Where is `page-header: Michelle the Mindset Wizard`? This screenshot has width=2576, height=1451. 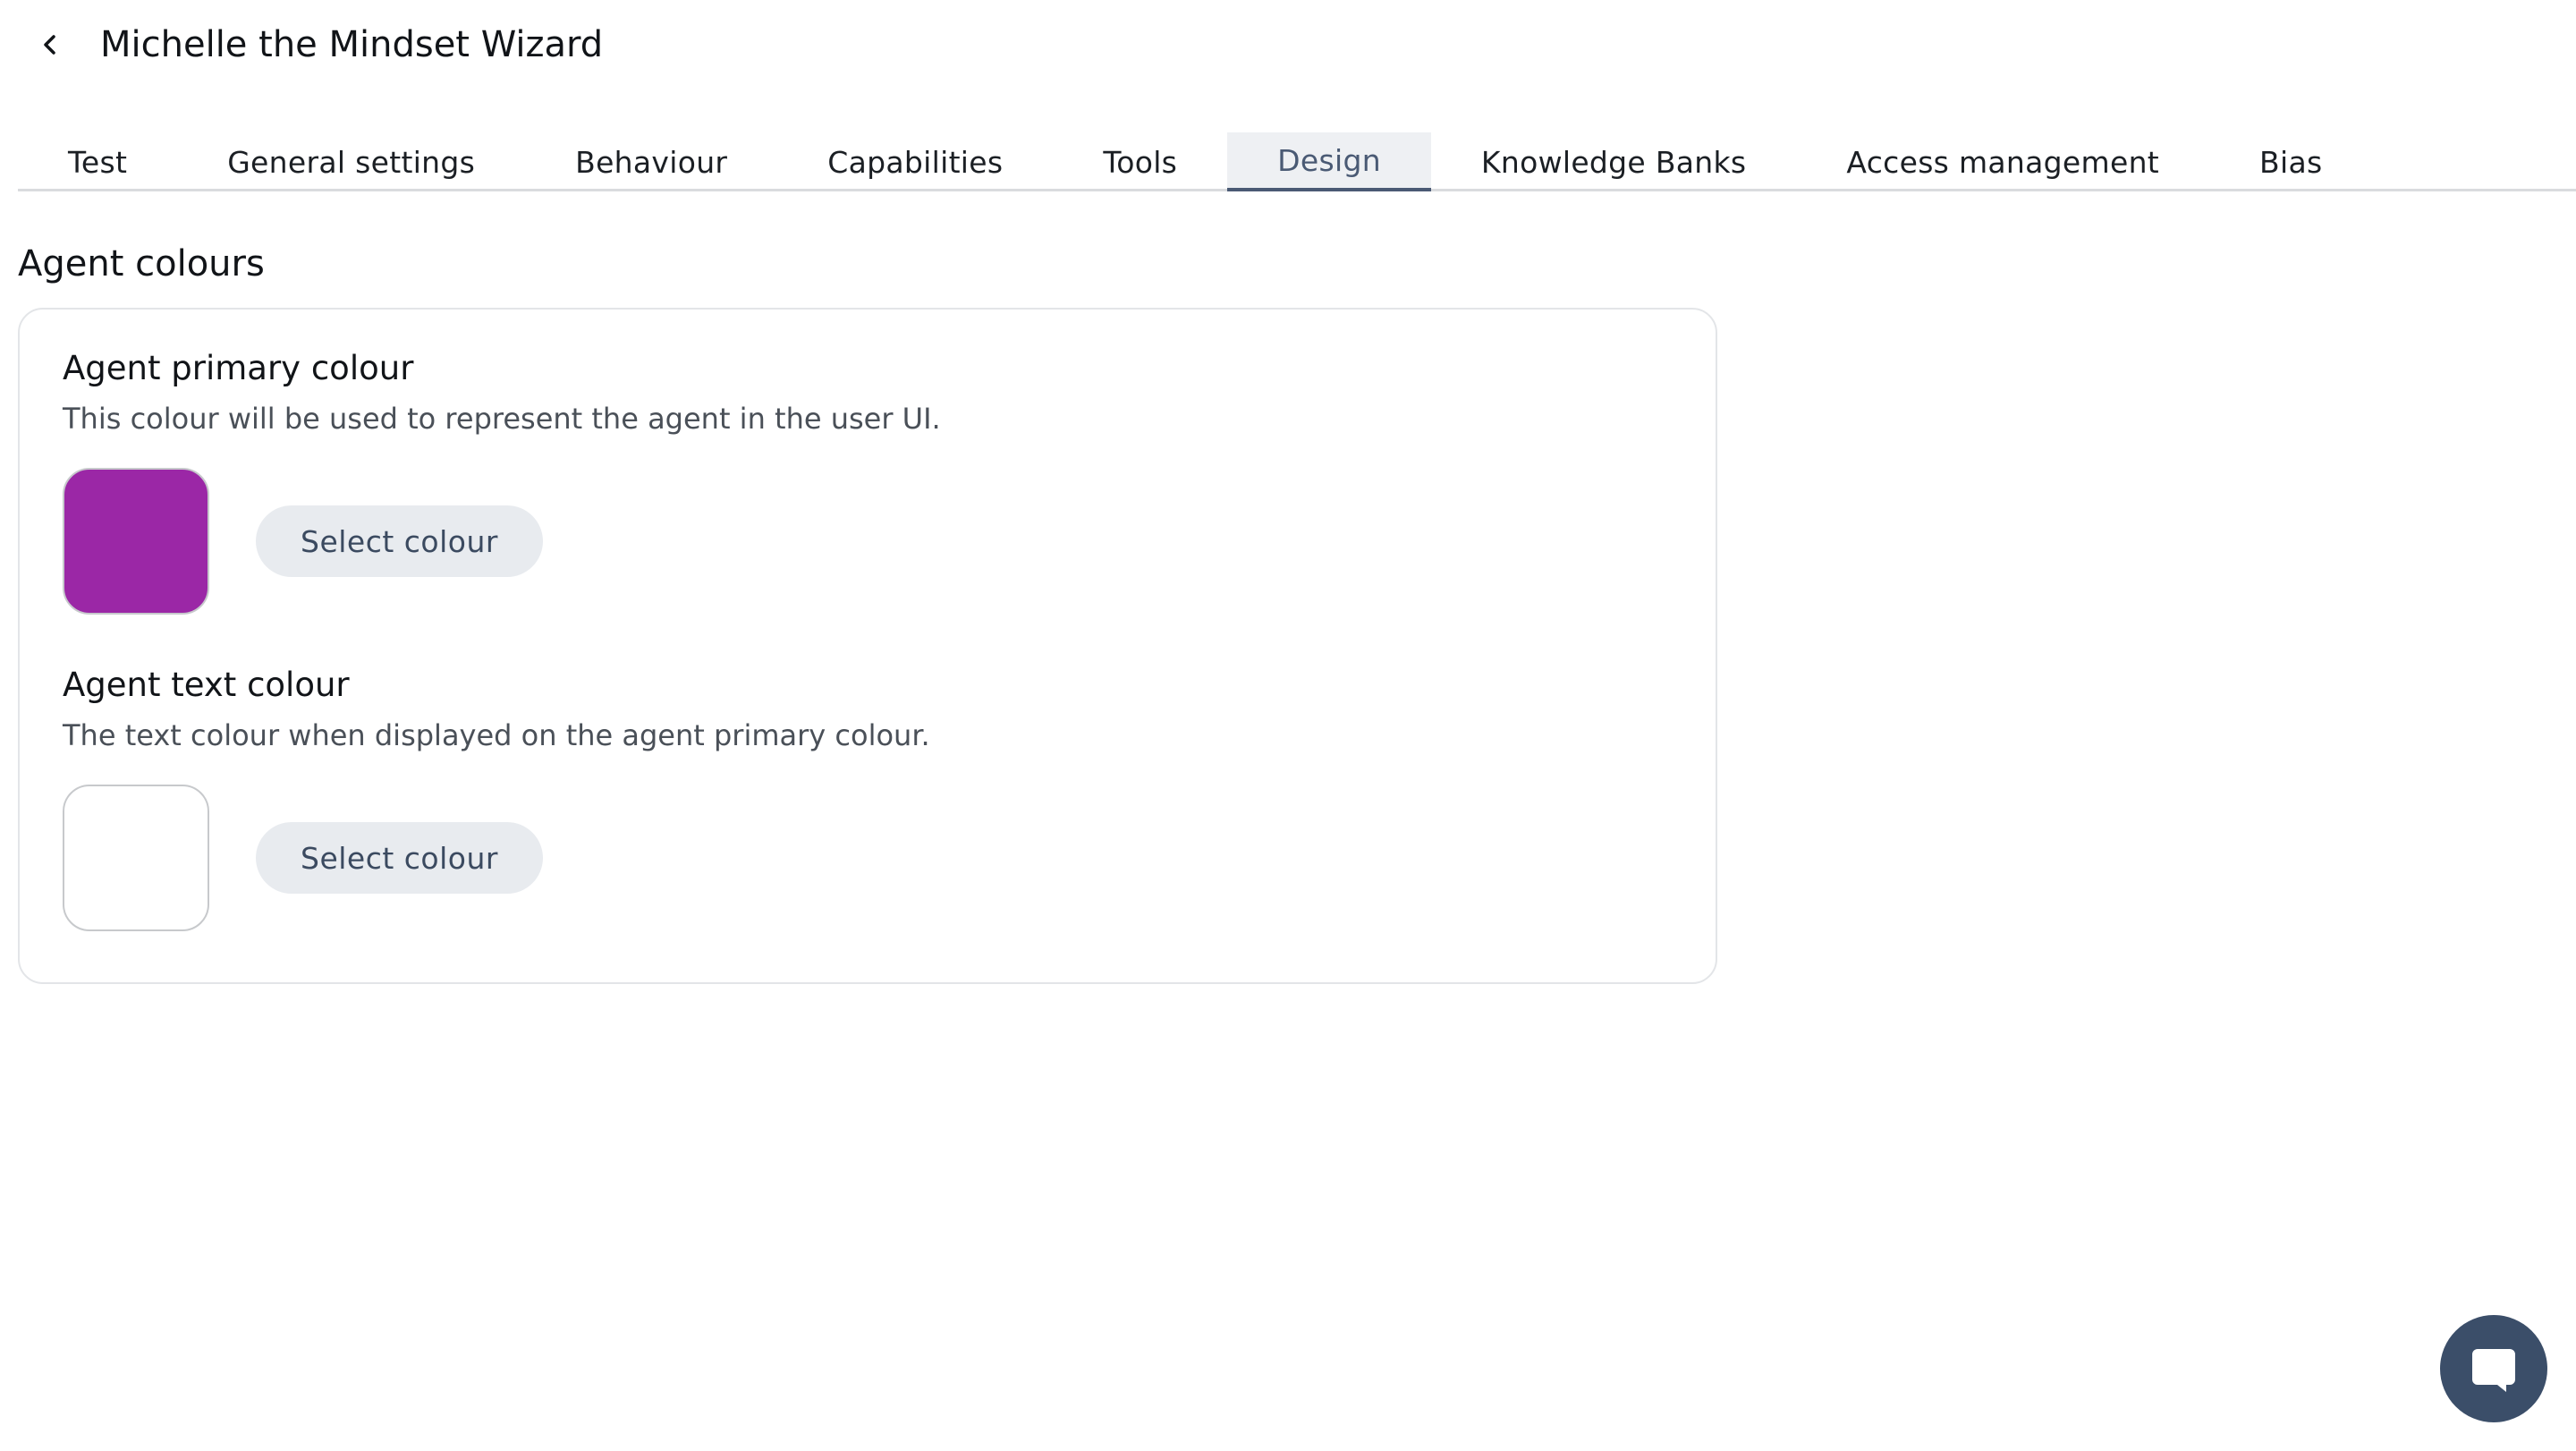
page-header: Michelle the Mindset Wizard is located at coordinates (317, 44).